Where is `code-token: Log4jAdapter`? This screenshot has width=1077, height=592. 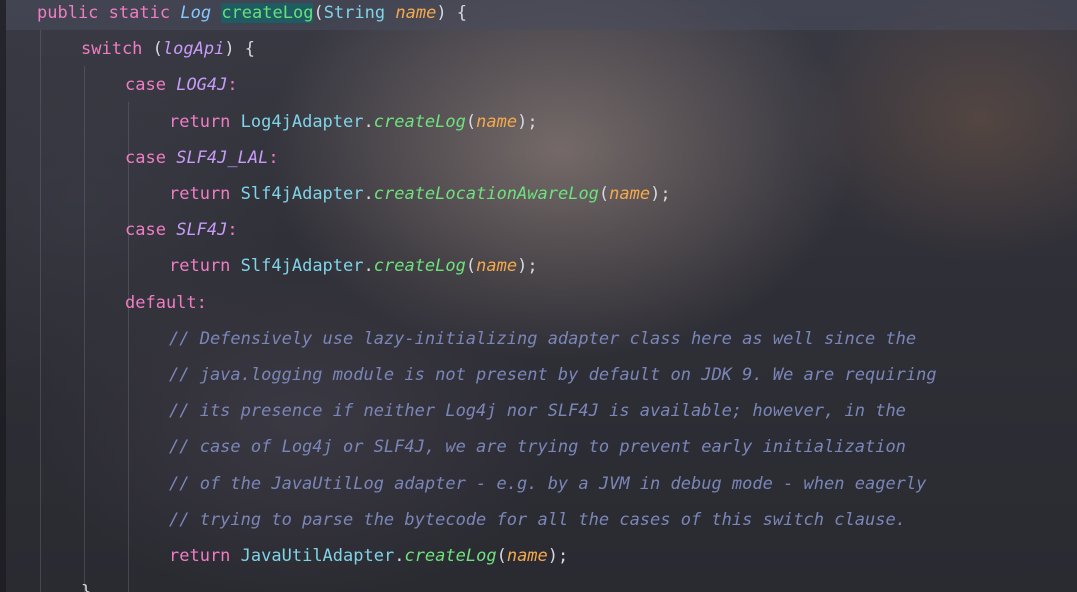
code-token: Log4jAdapter is located at coordinates (302, 121).